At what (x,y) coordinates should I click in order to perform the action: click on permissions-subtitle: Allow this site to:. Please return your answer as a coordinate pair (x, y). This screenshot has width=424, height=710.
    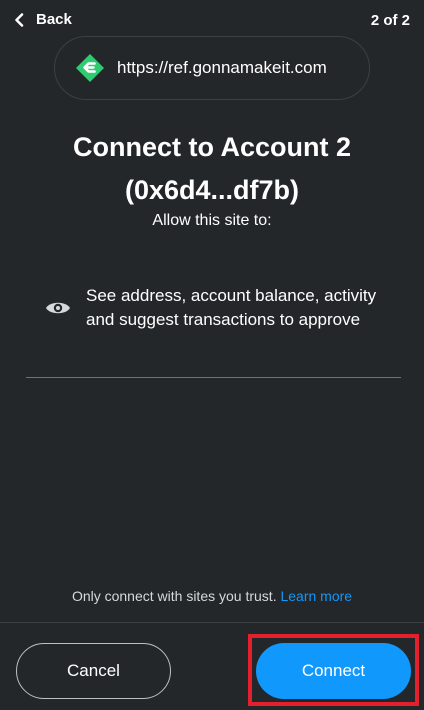
    Looking at the image, I should click on (212, 220).